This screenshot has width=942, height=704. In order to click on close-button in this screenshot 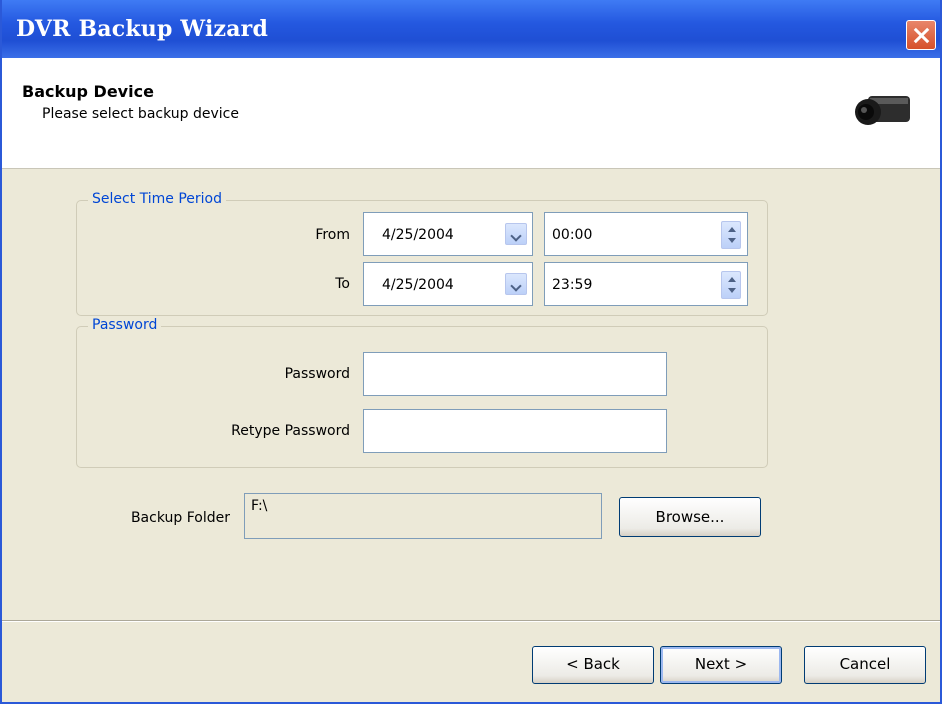, I will do `click(921, 35)`.